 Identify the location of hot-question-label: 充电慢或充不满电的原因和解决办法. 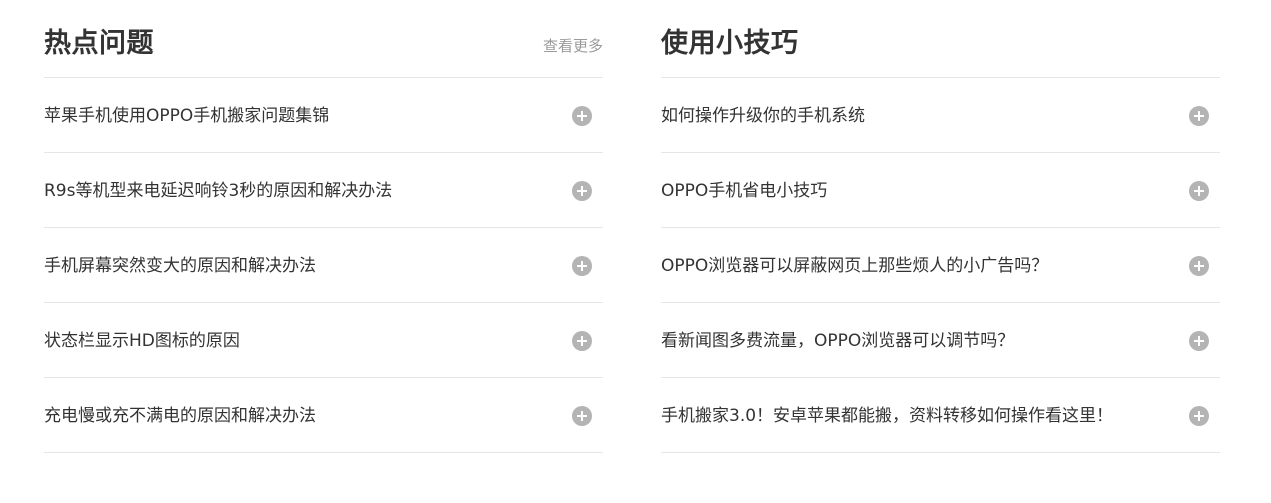
(180, 416).